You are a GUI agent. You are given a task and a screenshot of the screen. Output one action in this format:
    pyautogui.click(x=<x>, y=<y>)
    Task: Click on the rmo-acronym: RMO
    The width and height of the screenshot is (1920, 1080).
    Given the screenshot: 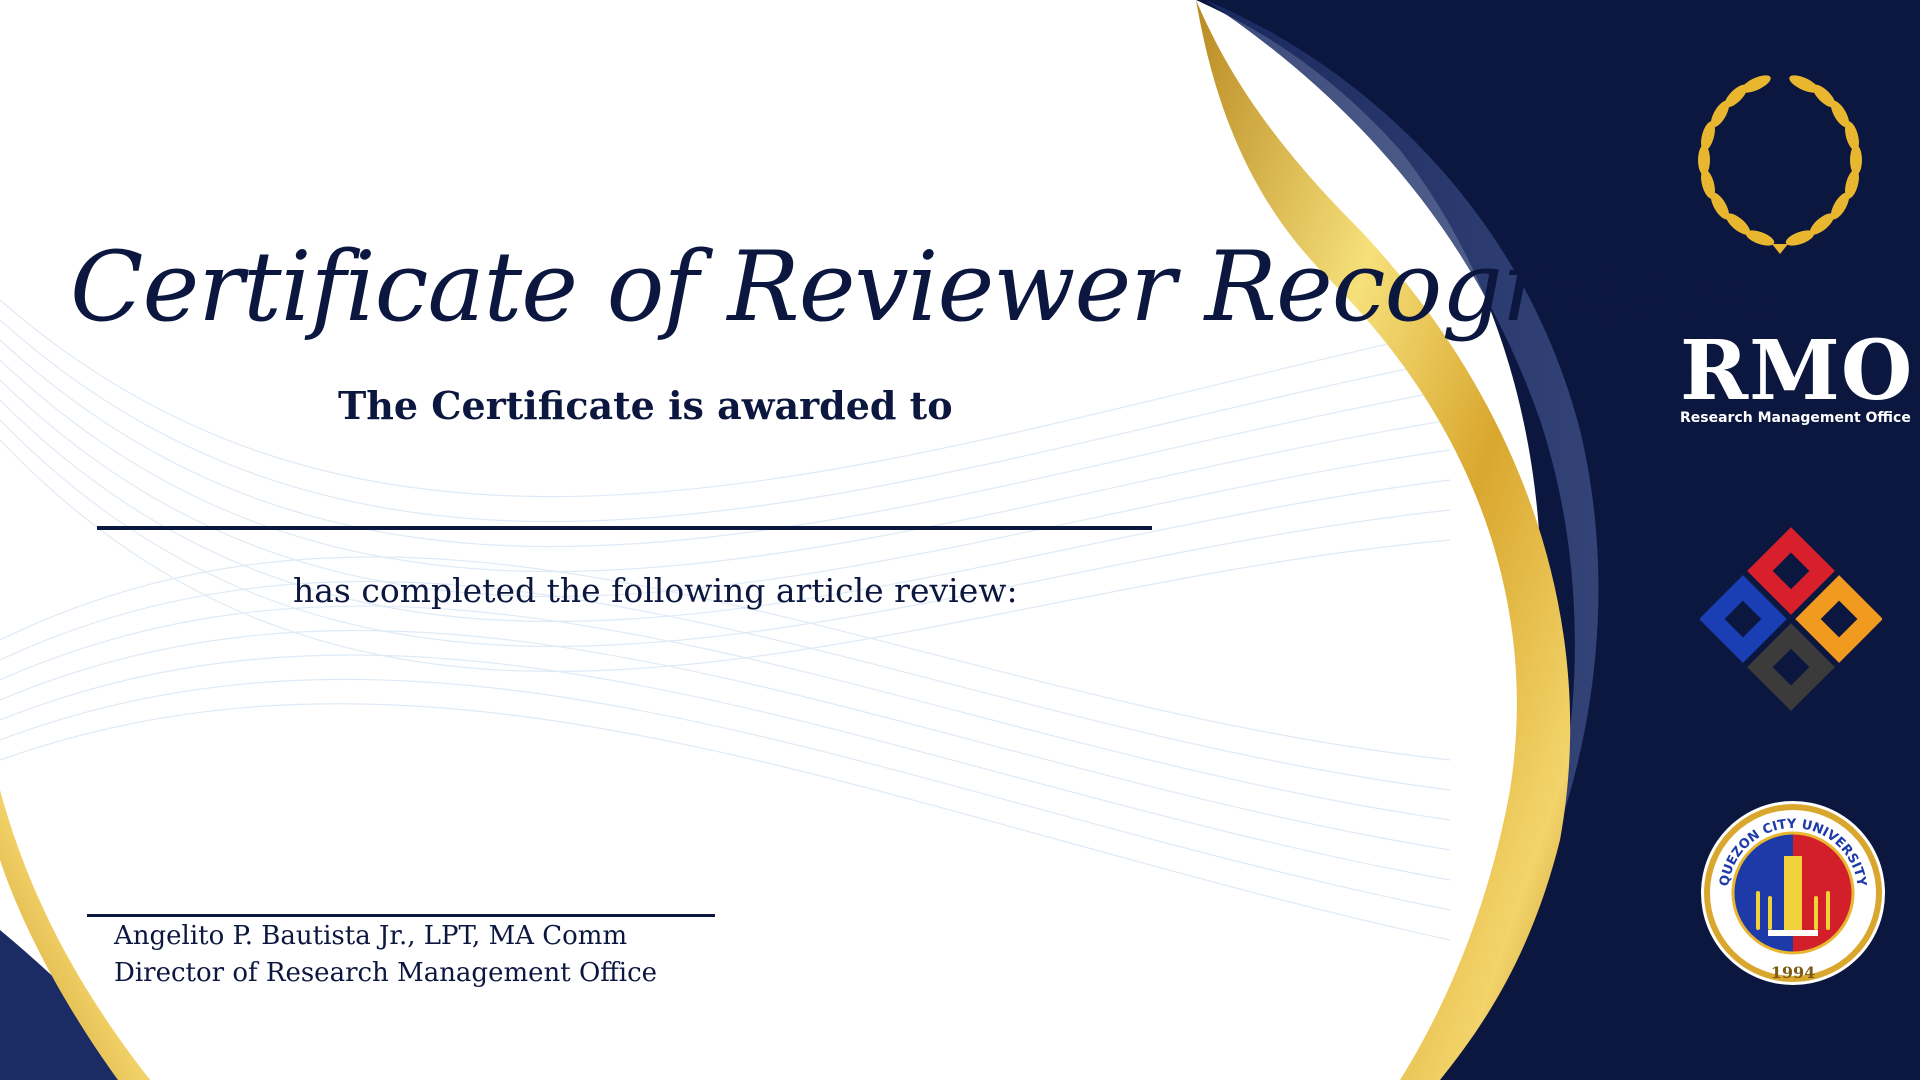 What is the action you would take?
    pyautogui.click(x=1797, y=371)
    